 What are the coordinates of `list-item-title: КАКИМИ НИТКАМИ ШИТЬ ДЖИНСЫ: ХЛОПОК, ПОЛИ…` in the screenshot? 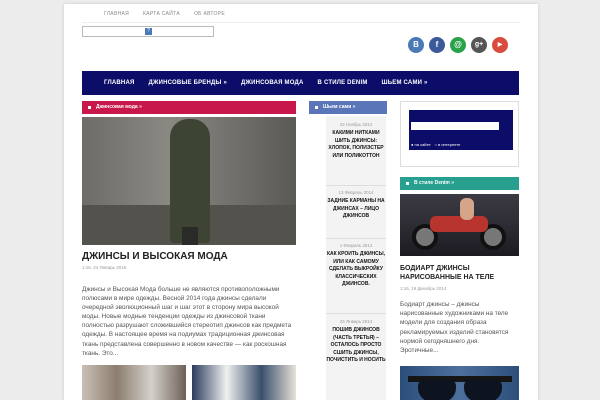 It's located at (356, 145).